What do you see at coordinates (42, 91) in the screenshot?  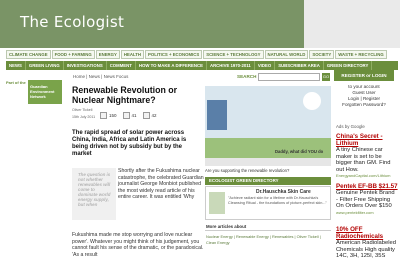 I see `guardian-network-text: Guardian Environment Network` at bounding box center [42, 91].